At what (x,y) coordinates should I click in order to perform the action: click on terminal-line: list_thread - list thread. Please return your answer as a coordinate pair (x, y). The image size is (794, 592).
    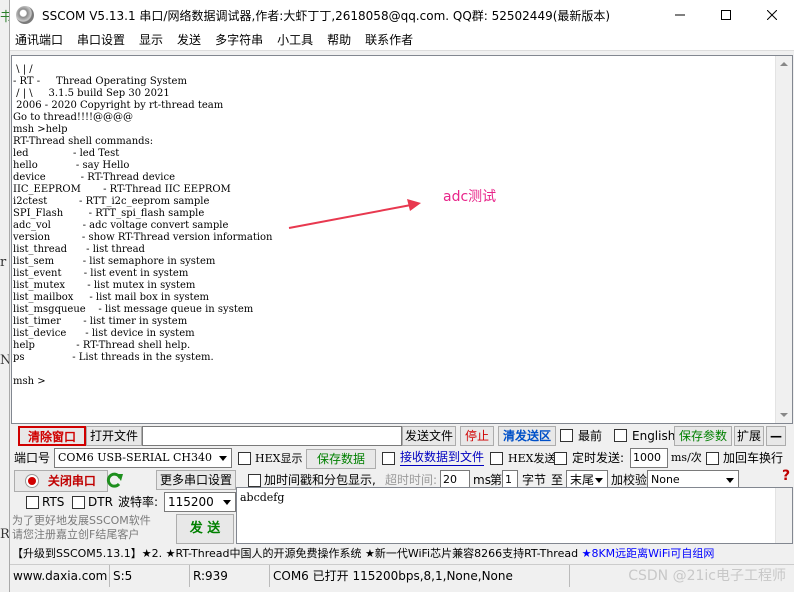
    Looking at the image, I should click on (79, 249).